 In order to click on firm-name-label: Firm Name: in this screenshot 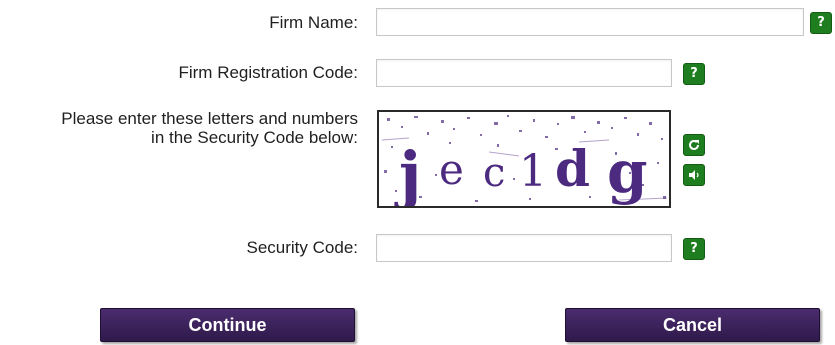, I will do `click(313, 22)`.